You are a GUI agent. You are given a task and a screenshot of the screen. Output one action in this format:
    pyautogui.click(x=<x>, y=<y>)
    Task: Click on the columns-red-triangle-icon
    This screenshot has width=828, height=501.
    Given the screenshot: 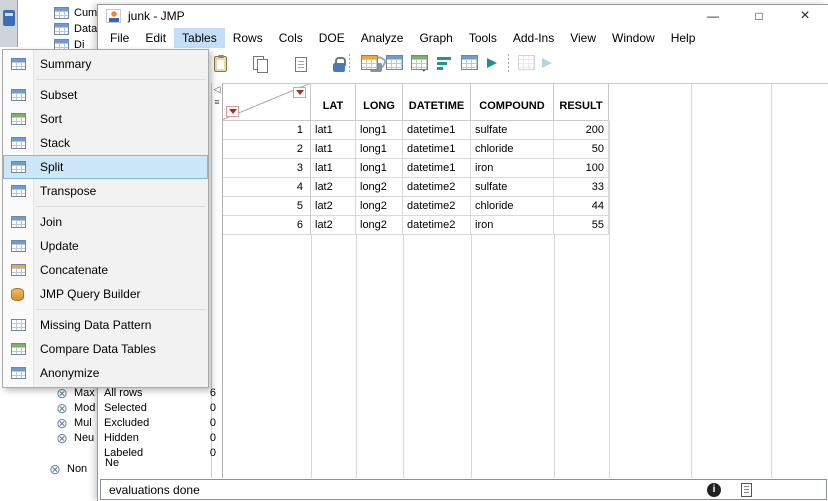 What is the action you would take?
    pyautogui.click(x=299, y=92)
    